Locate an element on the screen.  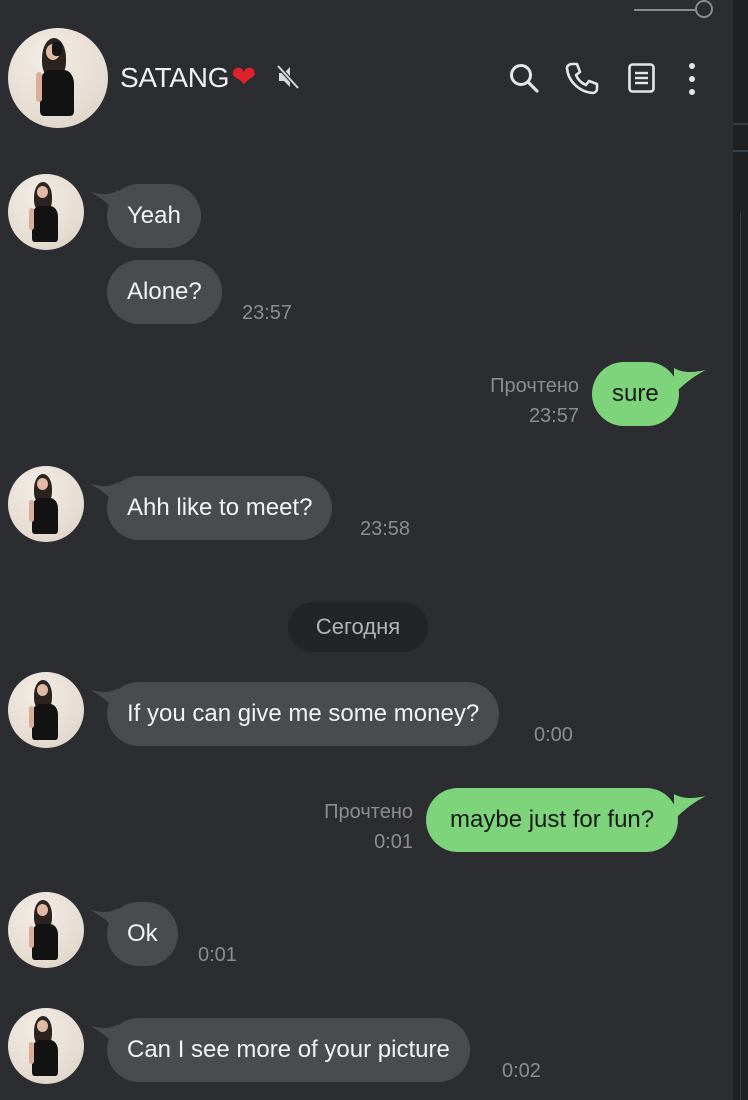
read-receipt: Прочтено 23:57 is located at coordinates (534, 401).